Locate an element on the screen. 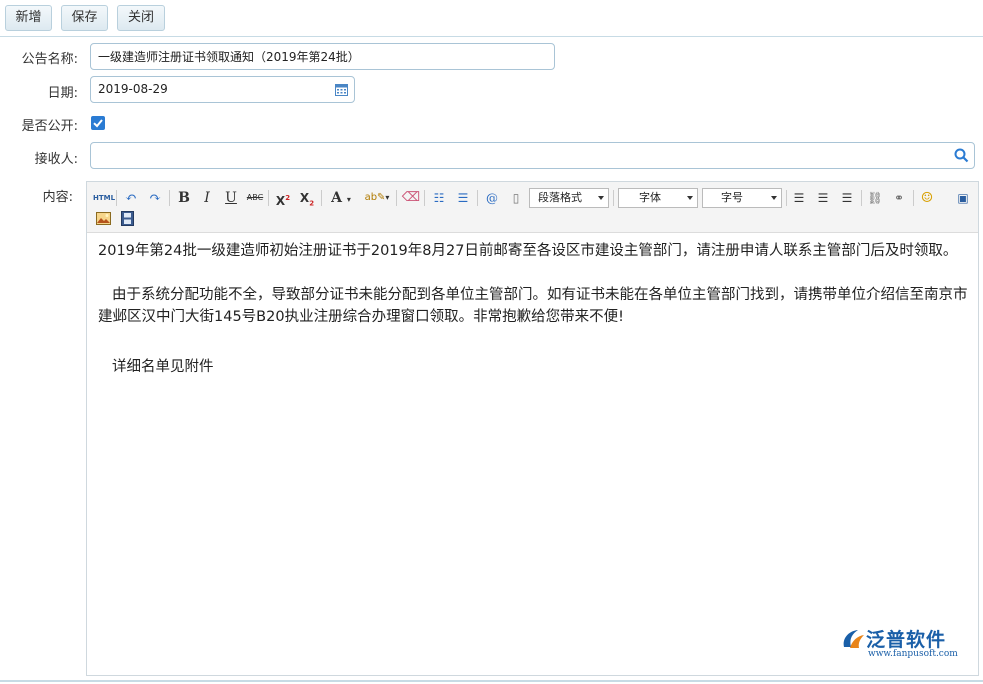 The image size is (983, 684). logo-brand: 泛普软件 is located at coordinates (906, 640).